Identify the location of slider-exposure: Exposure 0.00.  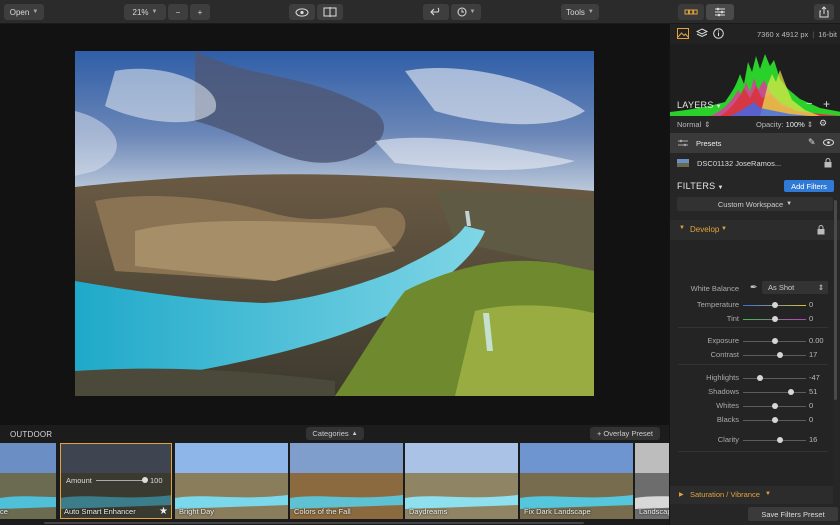
(751, 341).